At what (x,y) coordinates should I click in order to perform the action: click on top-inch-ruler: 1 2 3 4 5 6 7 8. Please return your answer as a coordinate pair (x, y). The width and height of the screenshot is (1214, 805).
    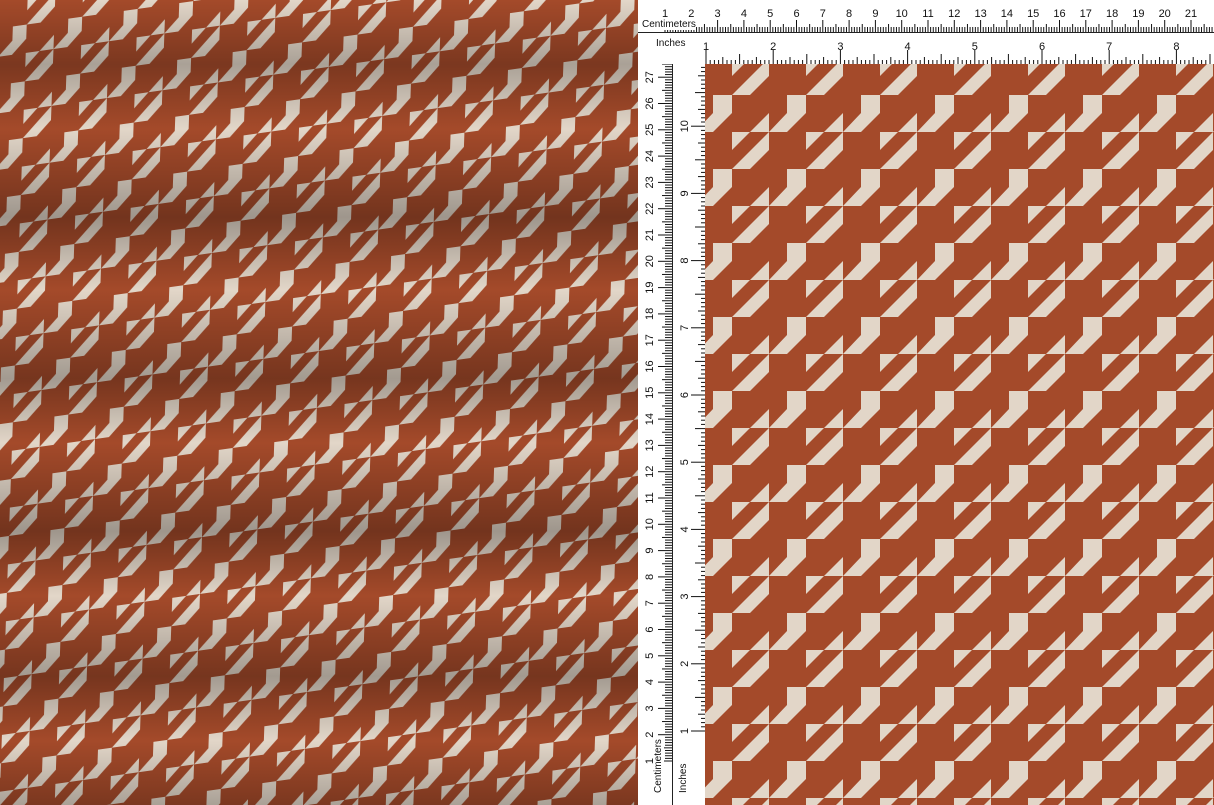
    Looking at the image, I should click on (926, 48).